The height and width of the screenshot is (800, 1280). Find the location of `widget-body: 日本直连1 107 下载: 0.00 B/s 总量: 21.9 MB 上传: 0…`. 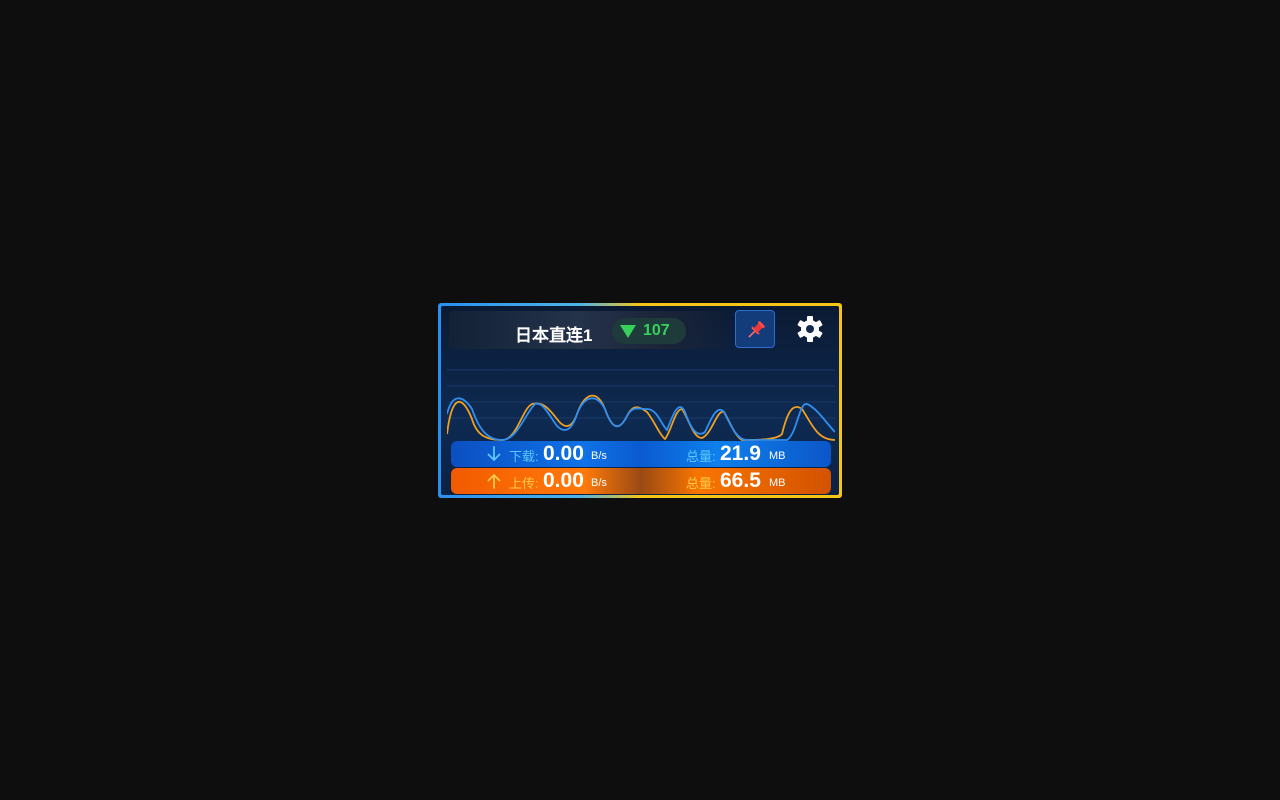

widget-body: 日本直连1 107 下载: 0.00 B/s 总量: 21.9 MB 上传: 0… is located at coordinates (640, 400).